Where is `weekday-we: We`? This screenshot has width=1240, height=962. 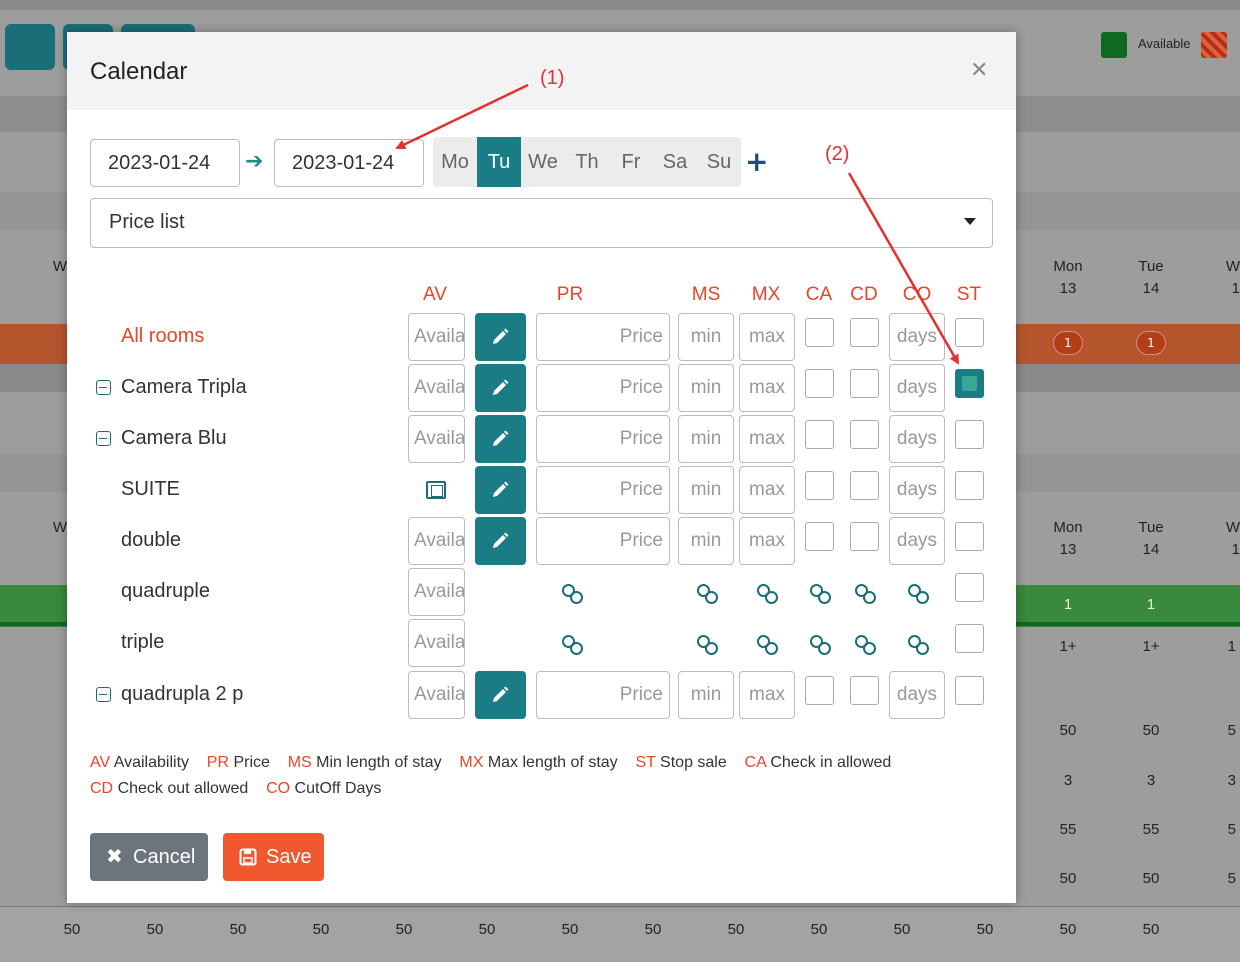
weekday-we: We is located at coordinates (543, 162).